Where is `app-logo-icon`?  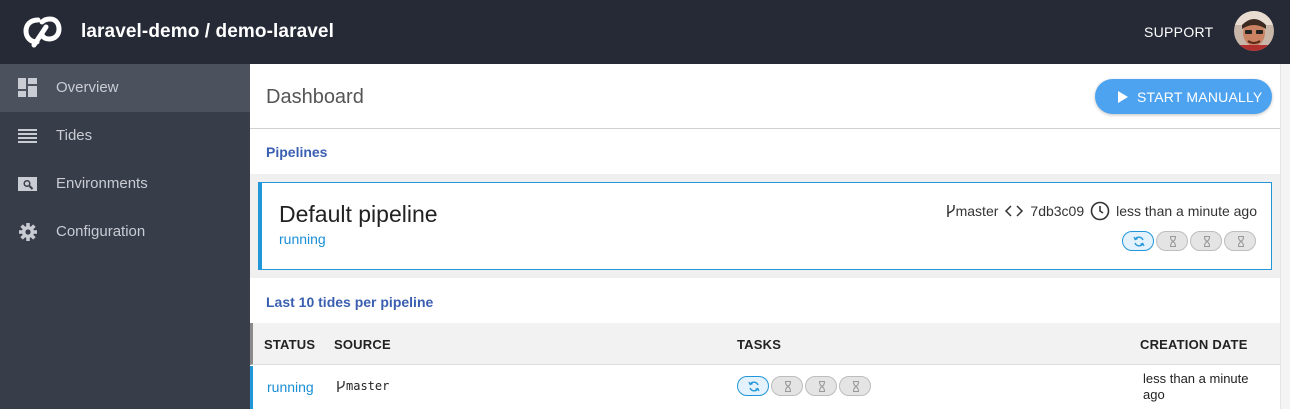
app-logo-icon is located at coordinates (42, 32).